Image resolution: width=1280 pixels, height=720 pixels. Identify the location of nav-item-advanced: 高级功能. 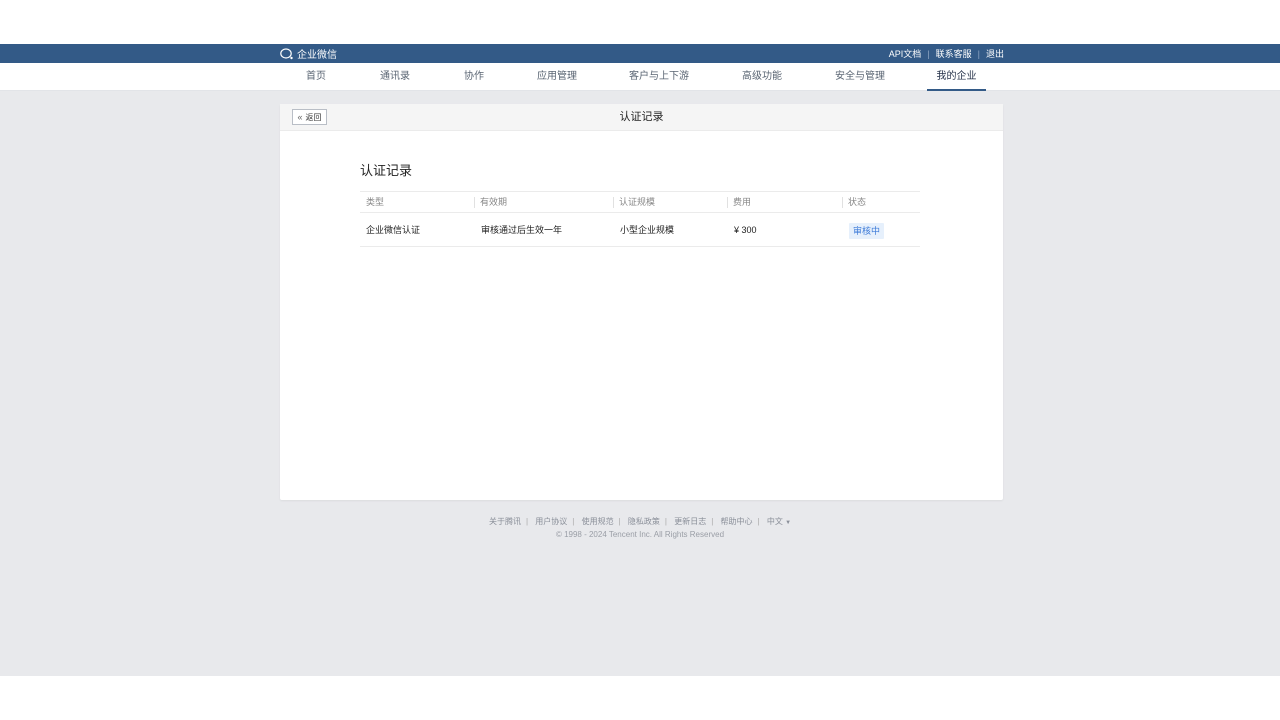
(762, 77).